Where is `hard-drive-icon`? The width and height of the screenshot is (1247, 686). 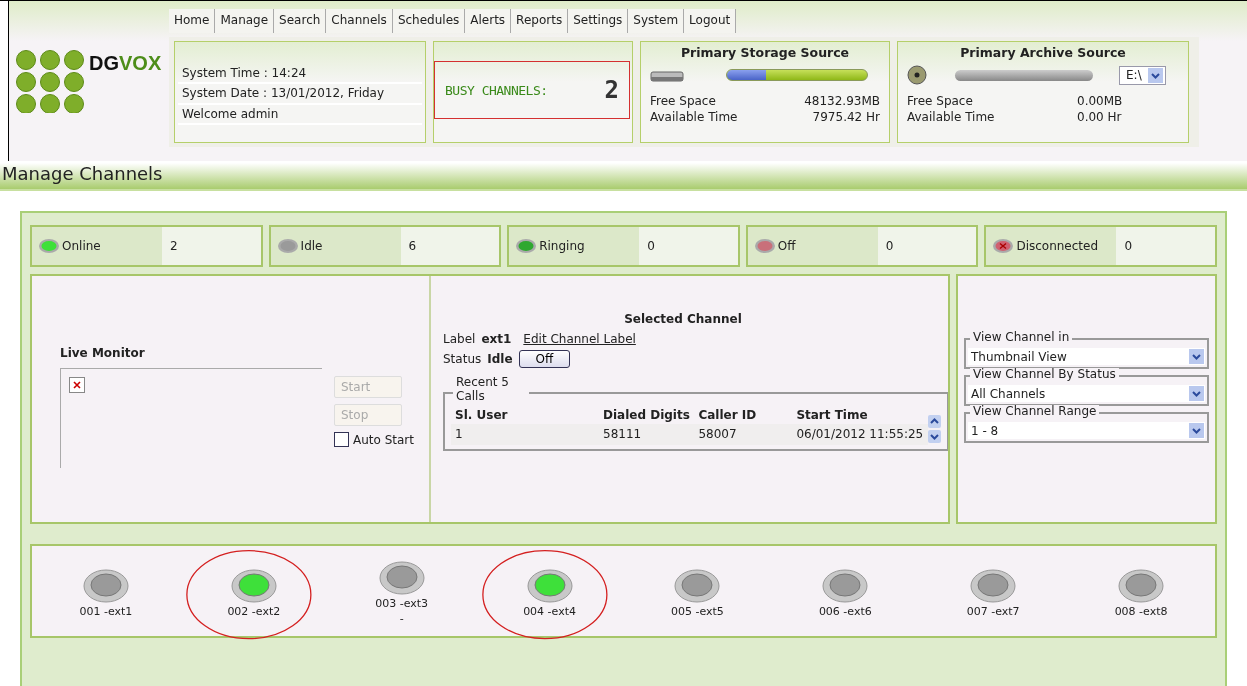
hard-drive-icon is located at coordinates (667, 75).